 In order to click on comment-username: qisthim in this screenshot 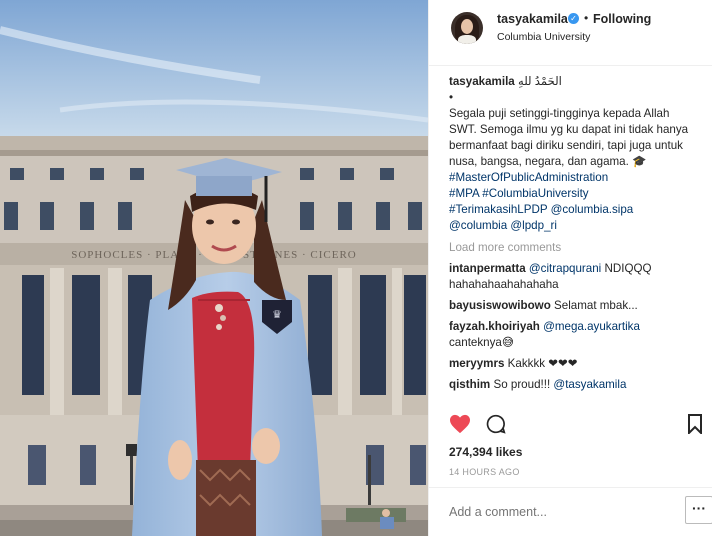, I will do `click(469, 384)`.